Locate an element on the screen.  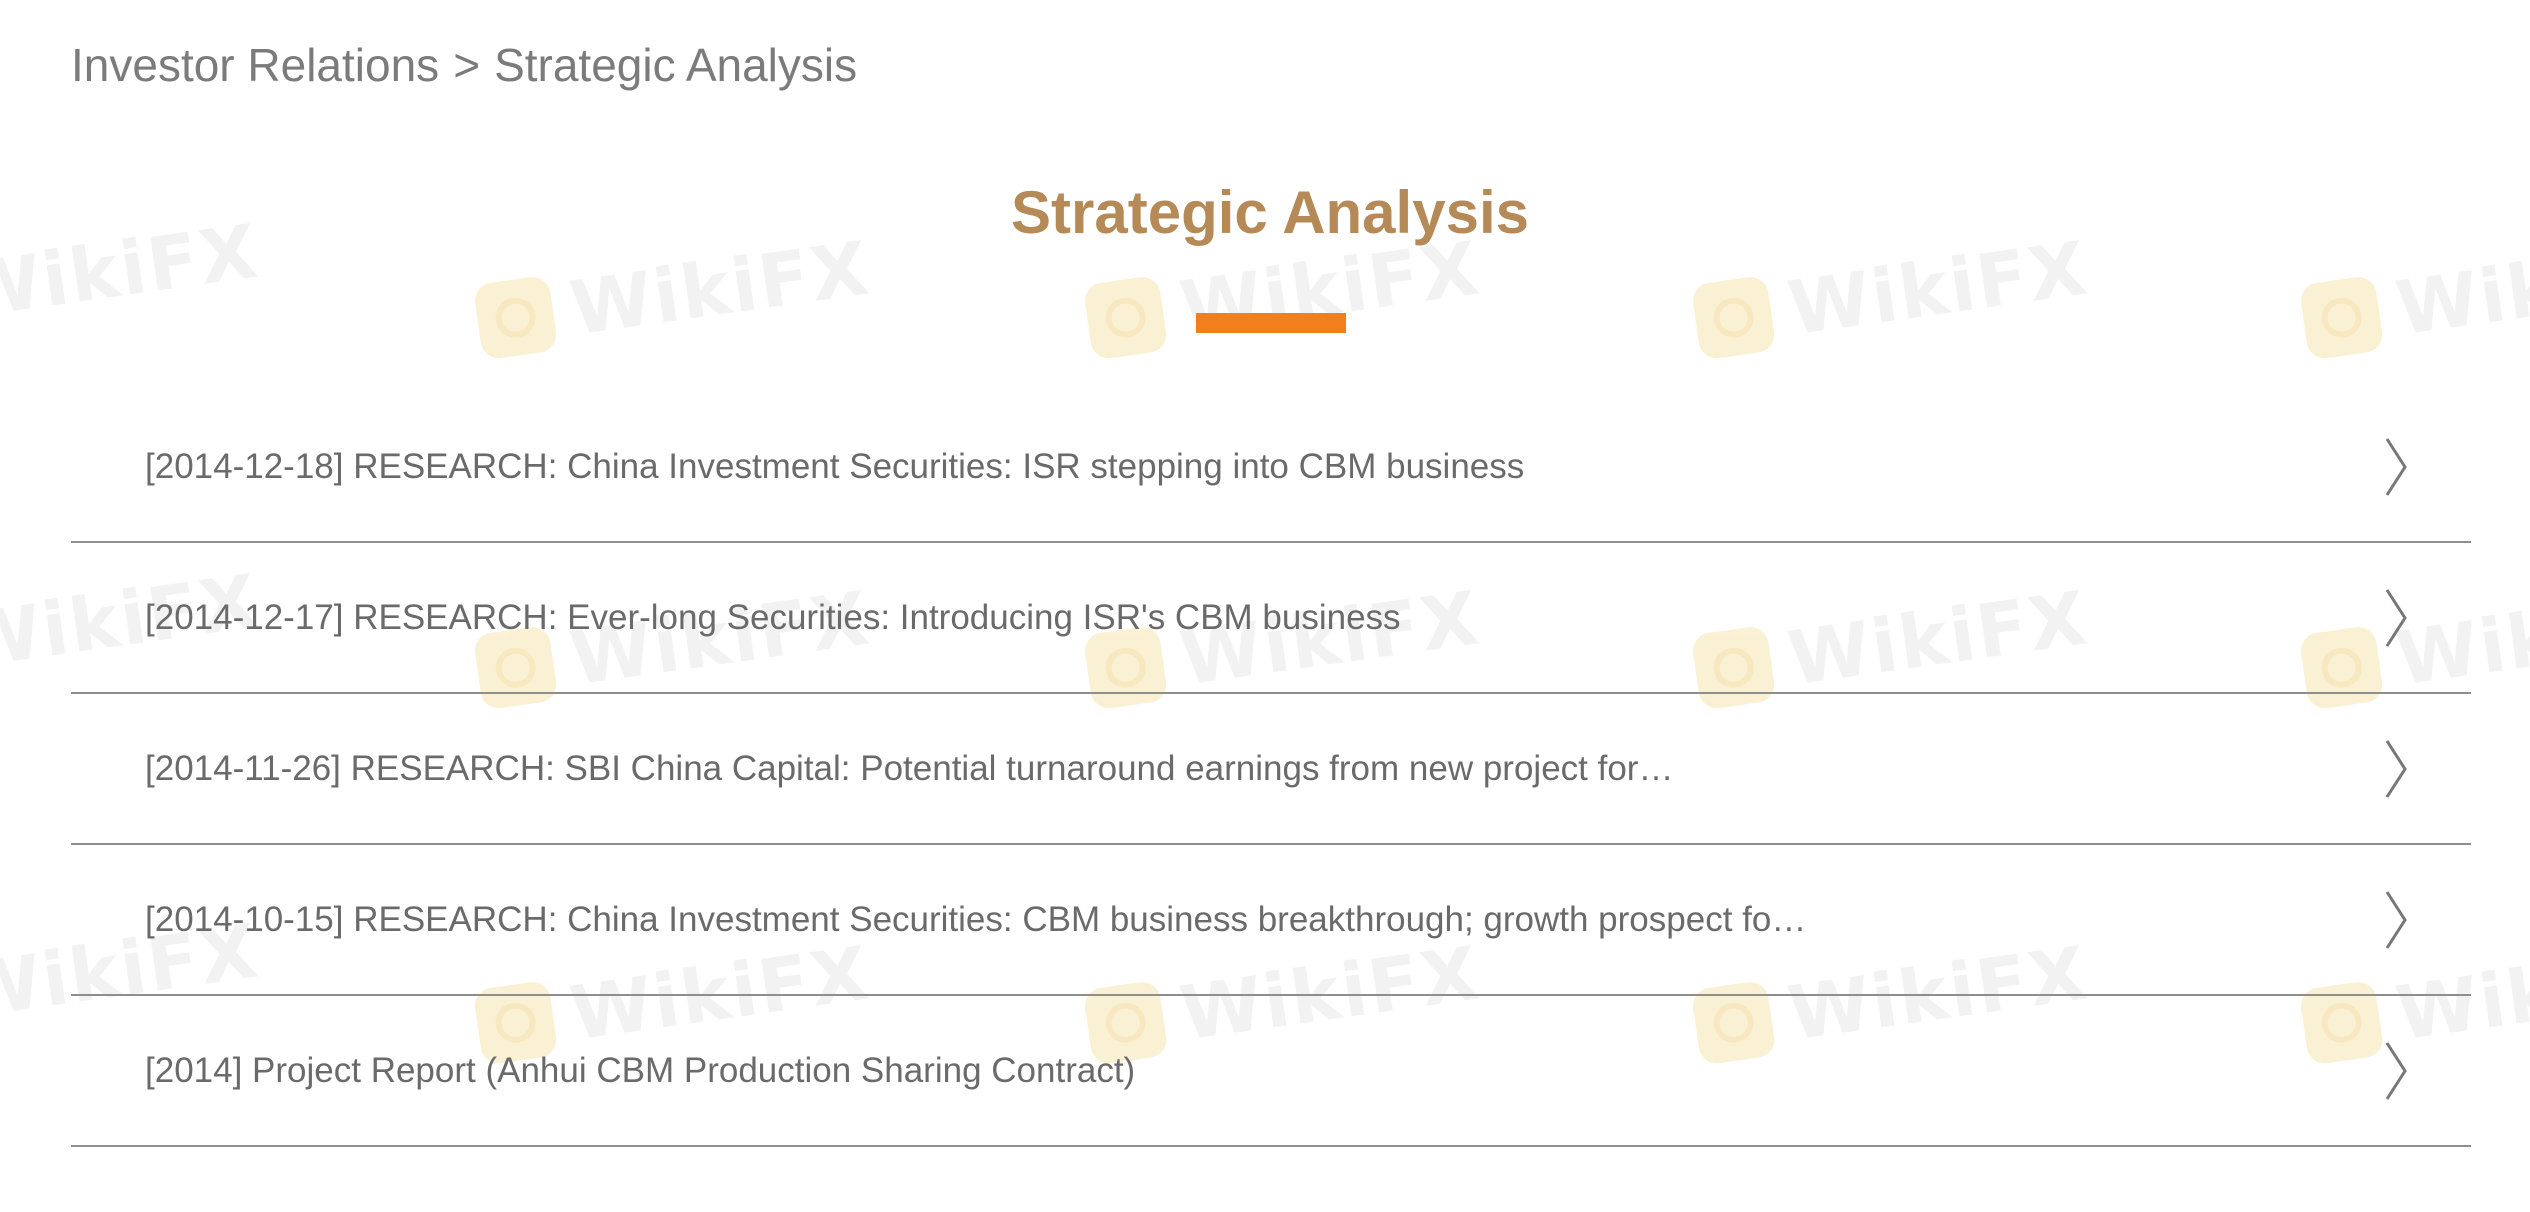
page-title: Strategic Analysis is located at coordinates (1270, 212).